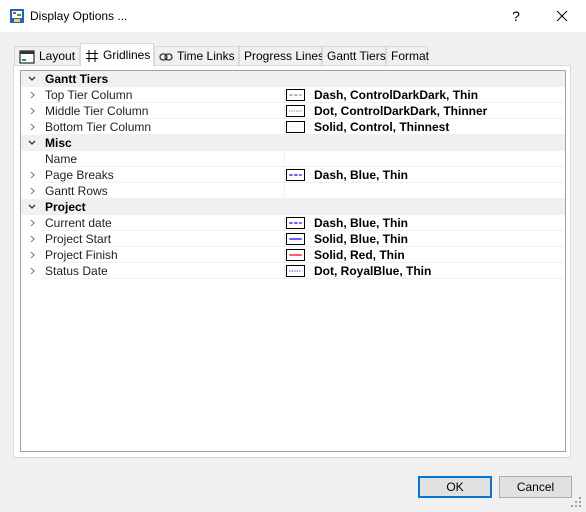  Describe the element at coordinates (576, 502) in the screenshot. I see `resize-grip-icon` at that location.